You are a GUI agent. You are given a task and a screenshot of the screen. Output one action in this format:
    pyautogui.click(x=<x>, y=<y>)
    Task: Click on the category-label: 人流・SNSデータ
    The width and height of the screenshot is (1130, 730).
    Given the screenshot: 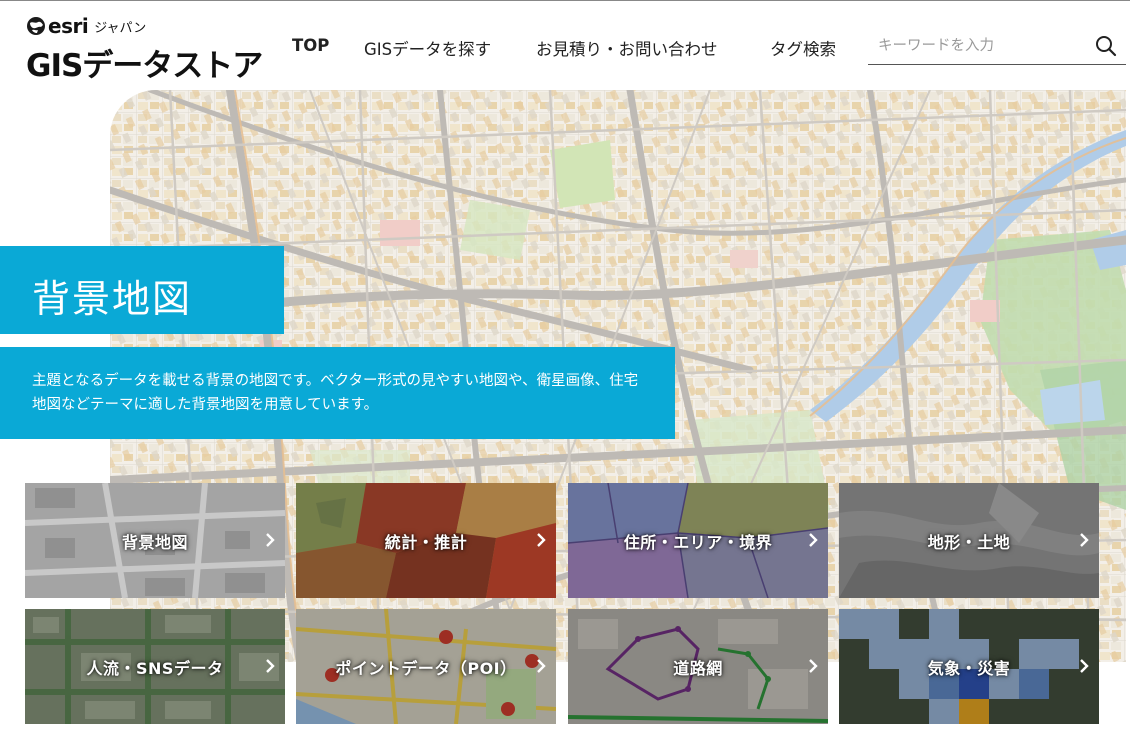 What is the action you would take?
    pyautogui.click(x=155, y=668)
    